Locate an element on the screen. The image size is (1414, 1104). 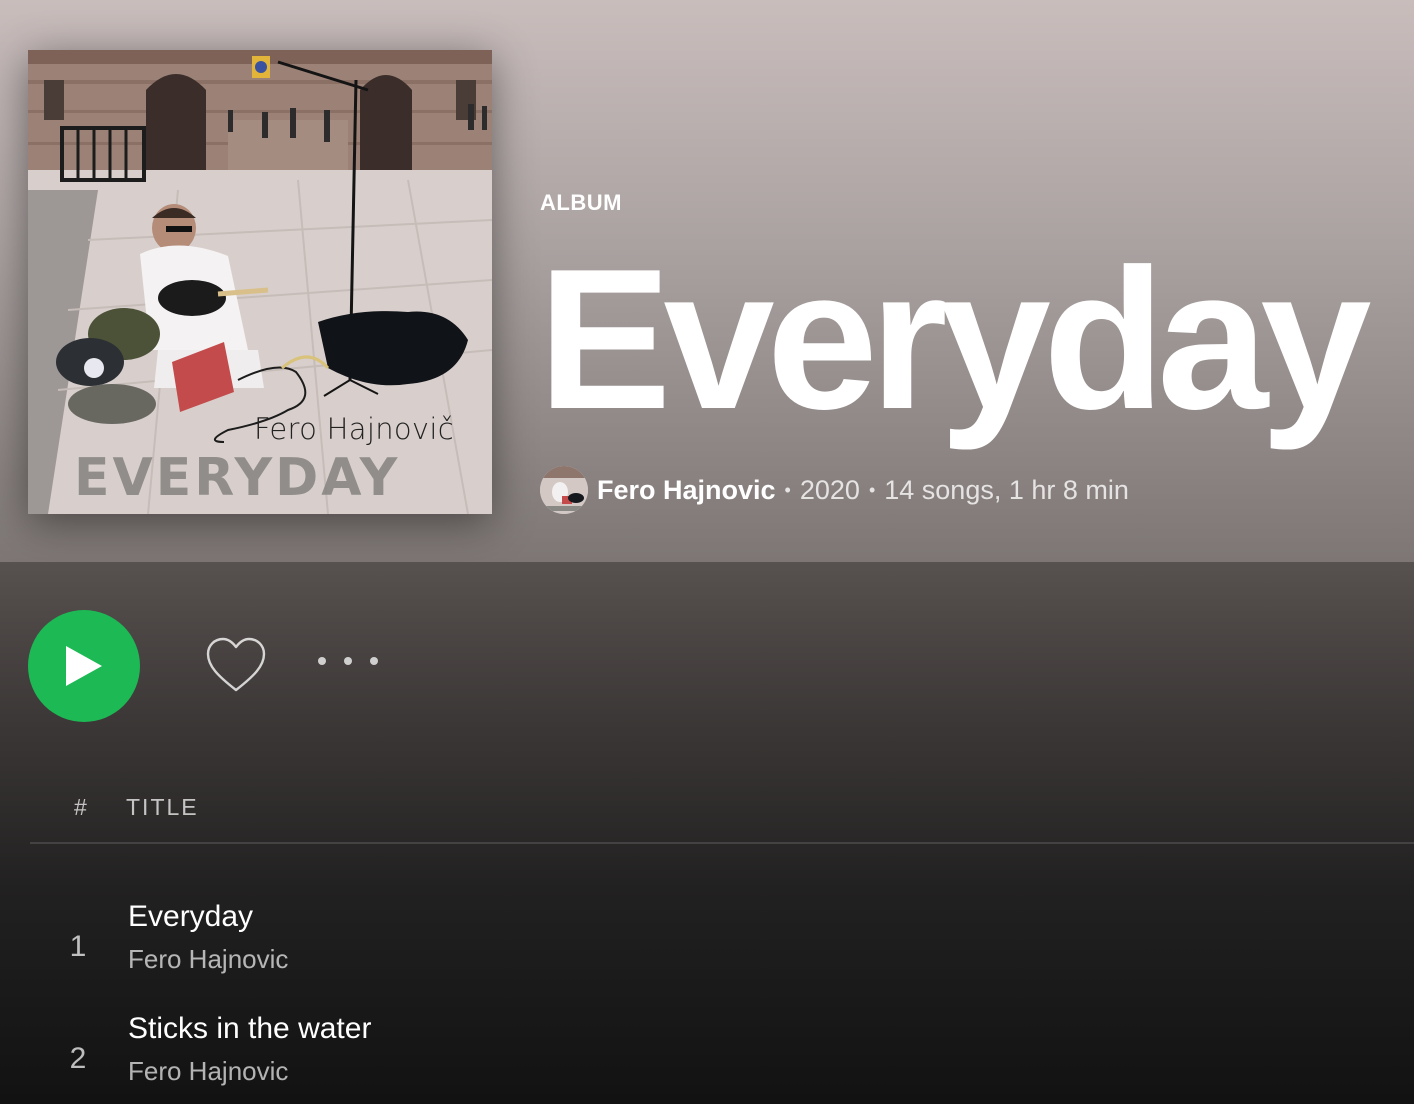
heart-icon is located at coordinates (236, 664).